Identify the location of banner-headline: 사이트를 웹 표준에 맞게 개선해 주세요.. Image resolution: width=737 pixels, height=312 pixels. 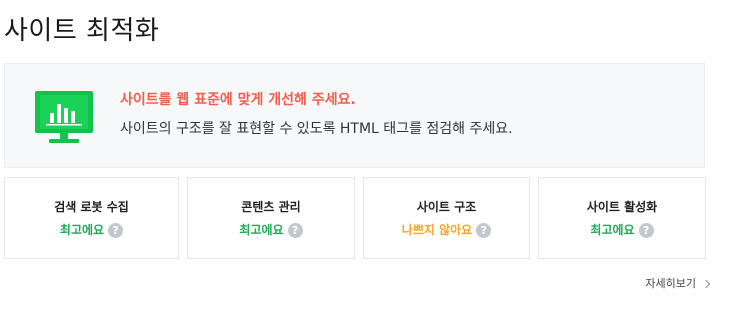
(238, 100).